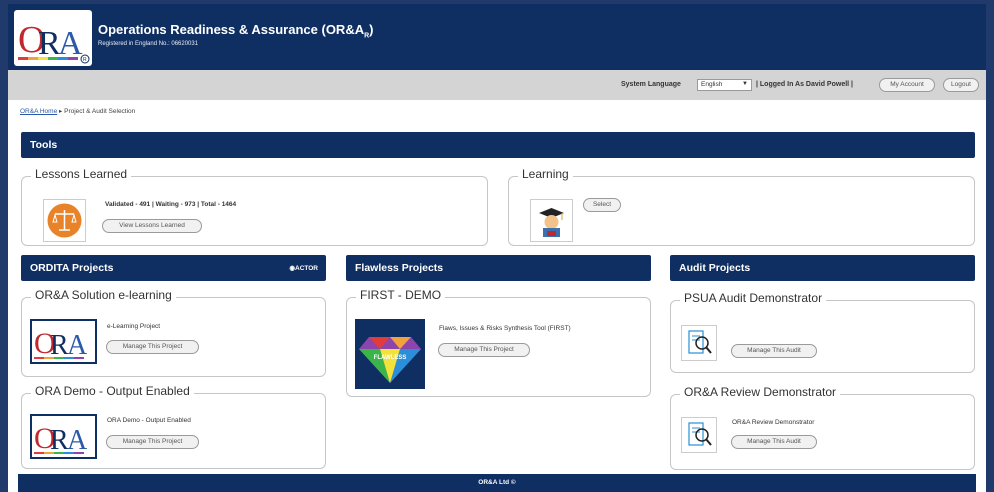  What do you see at coordinates (745, 84) in the screenshot?
I see `chevron-down-icon: ▼` at bounding box center [745, 84].